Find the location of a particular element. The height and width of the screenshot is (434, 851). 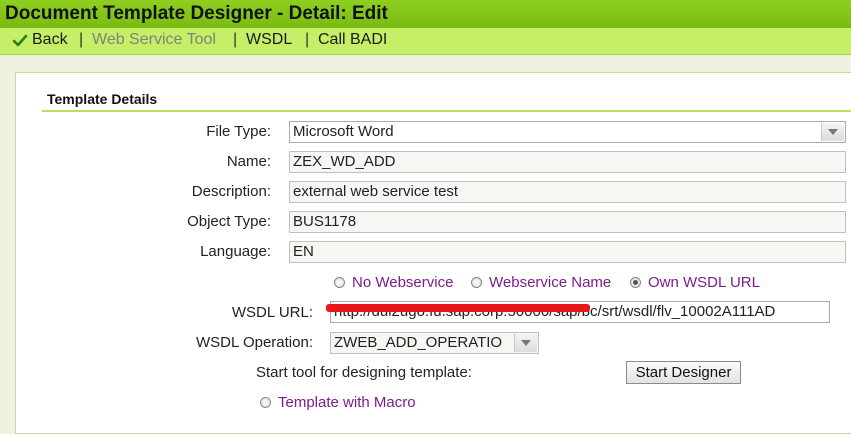

own-wsdl-url-label: Own WSDL URL is located at coordinates (704, 282).